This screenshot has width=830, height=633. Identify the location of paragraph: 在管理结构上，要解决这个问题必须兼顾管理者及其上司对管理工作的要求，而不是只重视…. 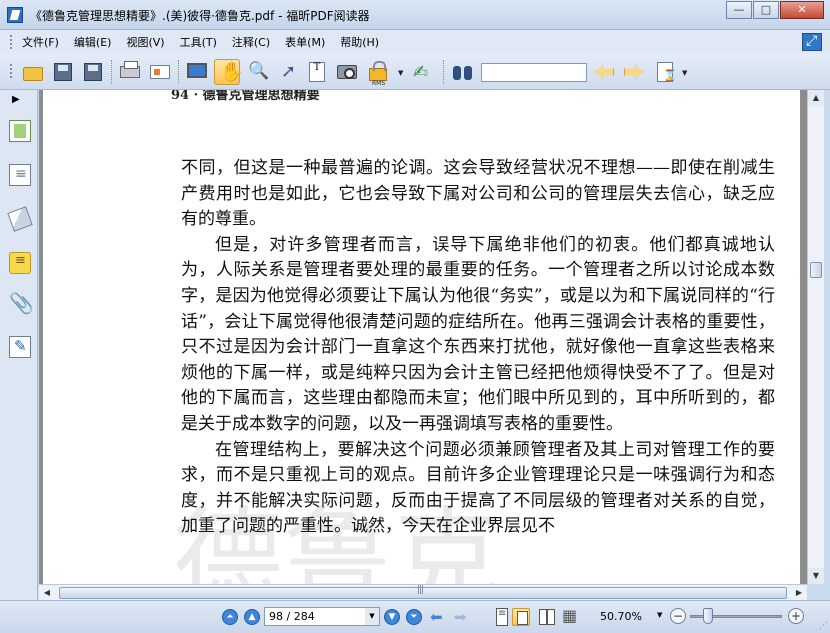
(478, 488).